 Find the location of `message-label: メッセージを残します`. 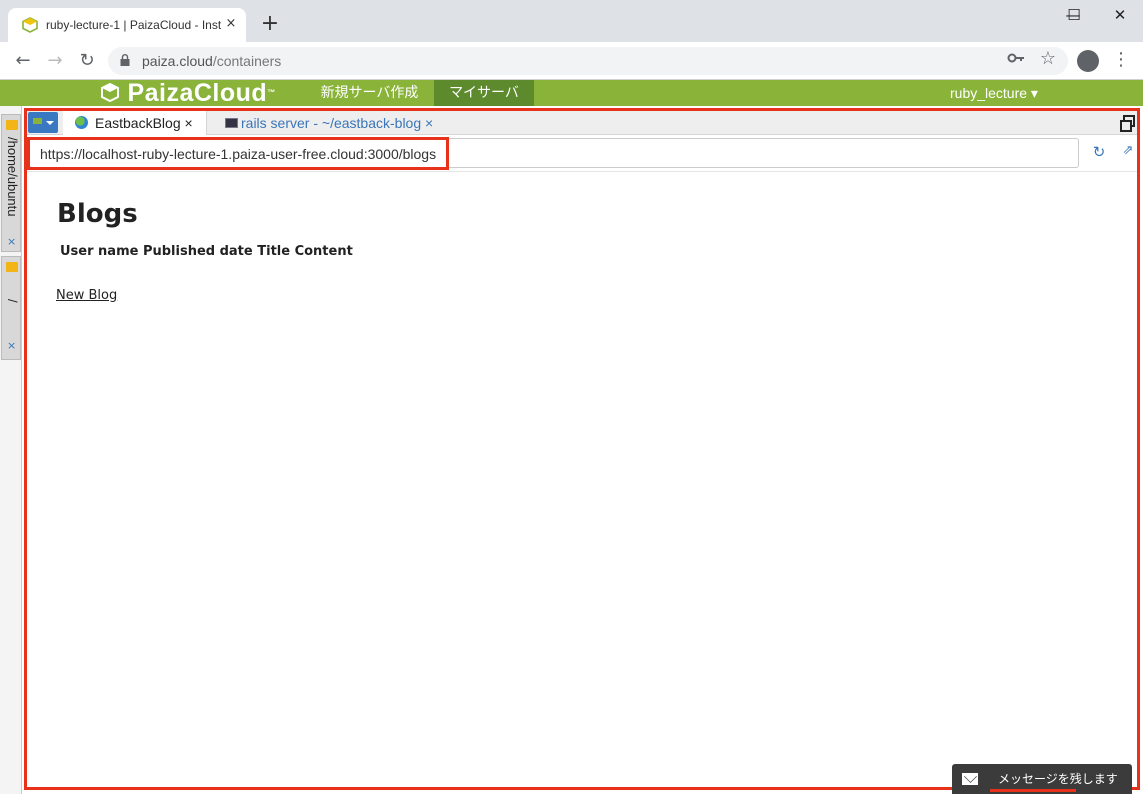

message-label: メッセージを残します is located at coordinates (1058, 779).